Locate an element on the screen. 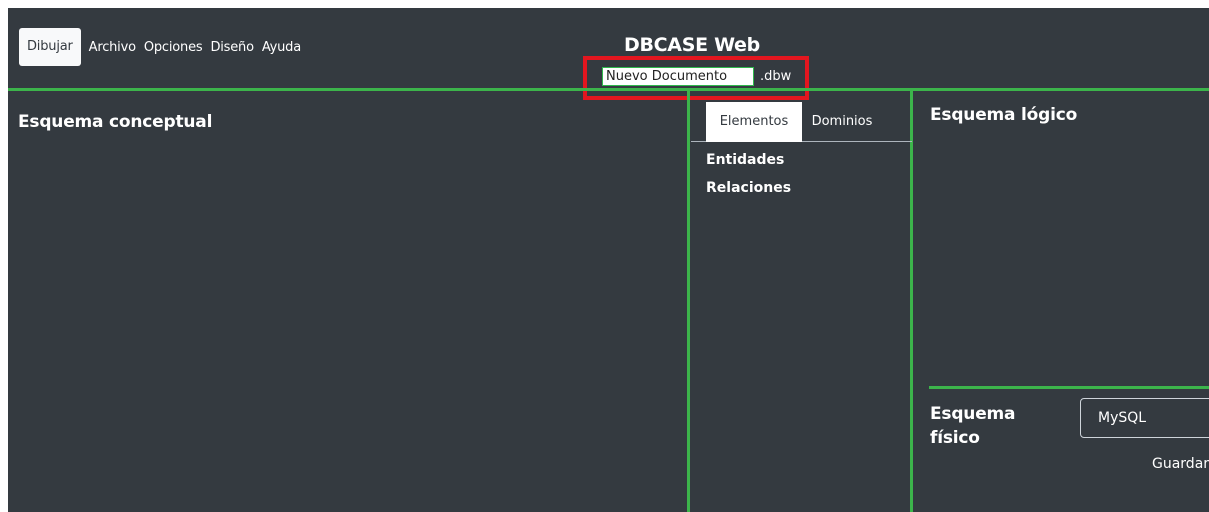 The image size is (1209, 512). menu-dibujar: Dibujar is located at coordinates (50, 47).